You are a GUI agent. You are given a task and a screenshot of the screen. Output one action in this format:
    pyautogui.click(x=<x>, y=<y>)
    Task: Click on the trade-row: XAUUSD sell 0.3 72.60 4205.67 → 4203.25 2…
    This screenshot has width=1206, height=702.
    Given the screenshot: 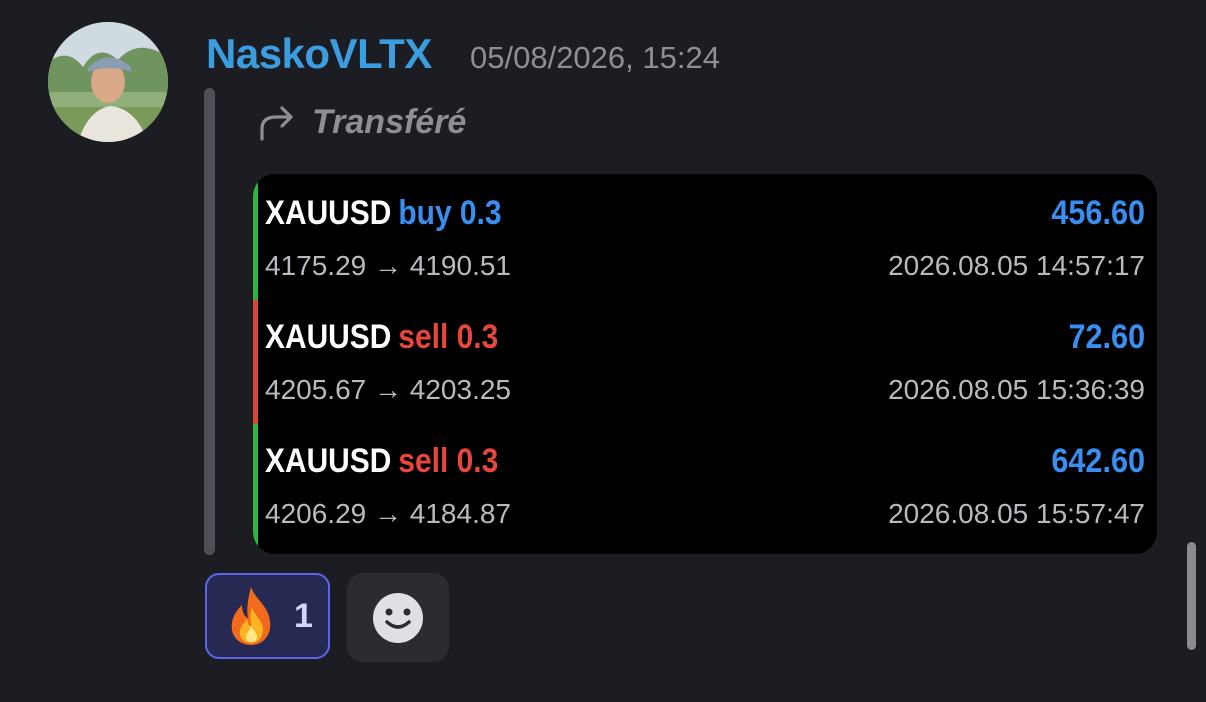 What is the action you would take?
    pyautogui.click(x=705, y=362)
    